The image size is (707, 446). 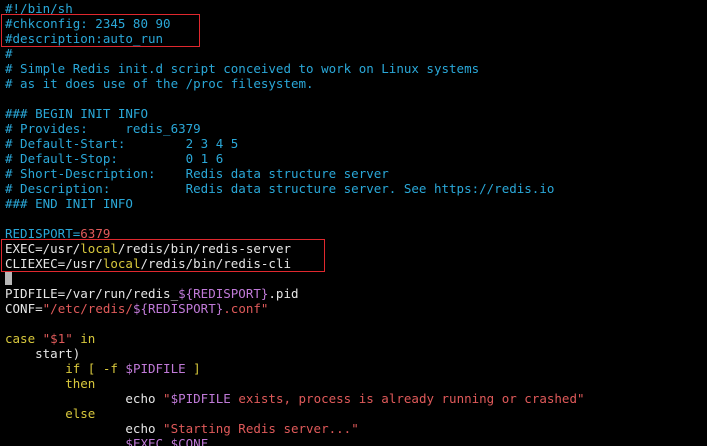 I want to click on code-token: .pid, so click(x=283, y=293).